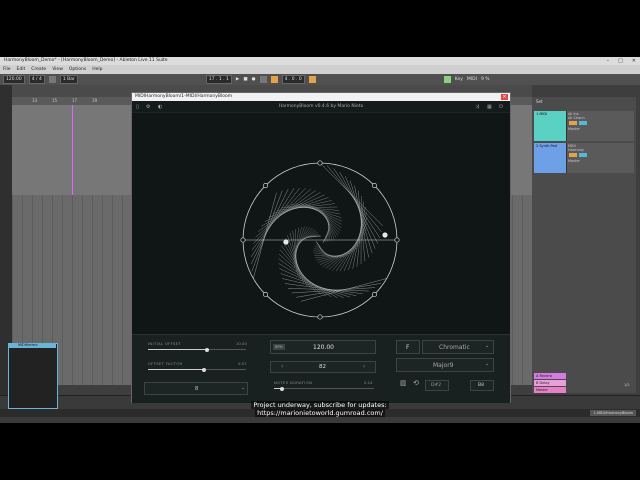  I want to click on spiral-point-b, so click(385, 235).